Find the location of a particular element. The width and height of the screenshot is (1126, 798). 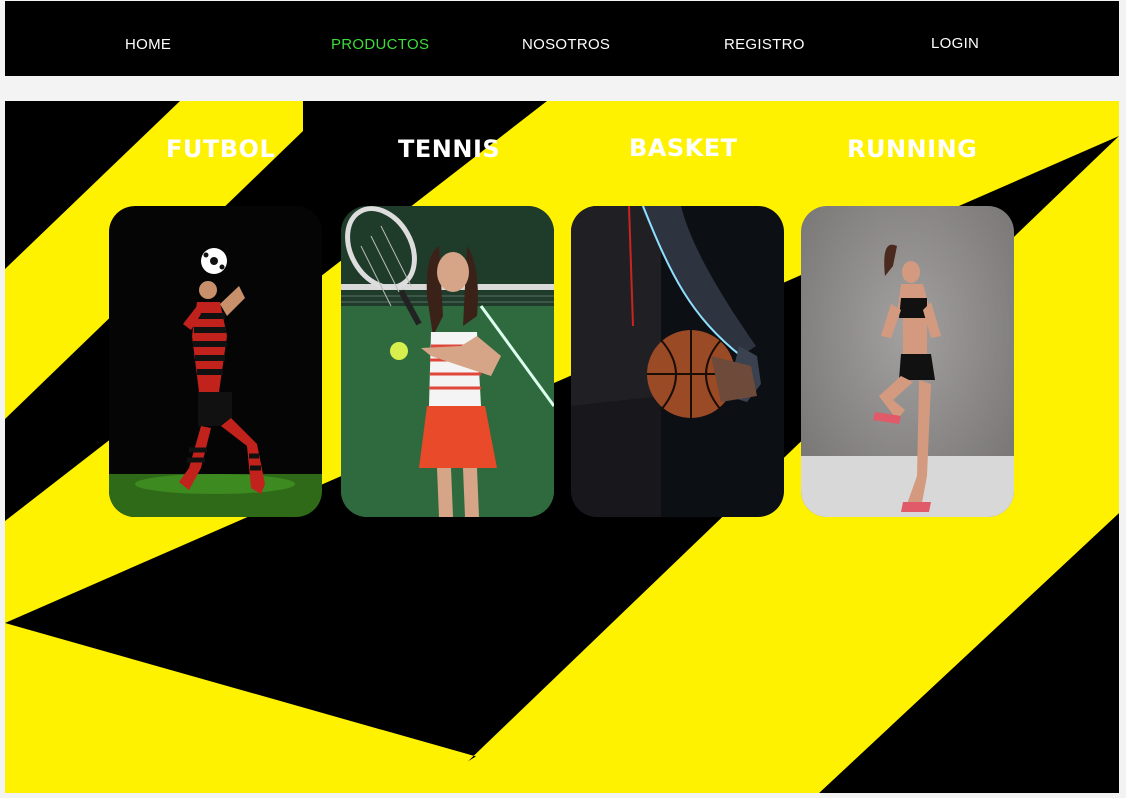

runner-athlete-photo is located at coordinates (907, 361).